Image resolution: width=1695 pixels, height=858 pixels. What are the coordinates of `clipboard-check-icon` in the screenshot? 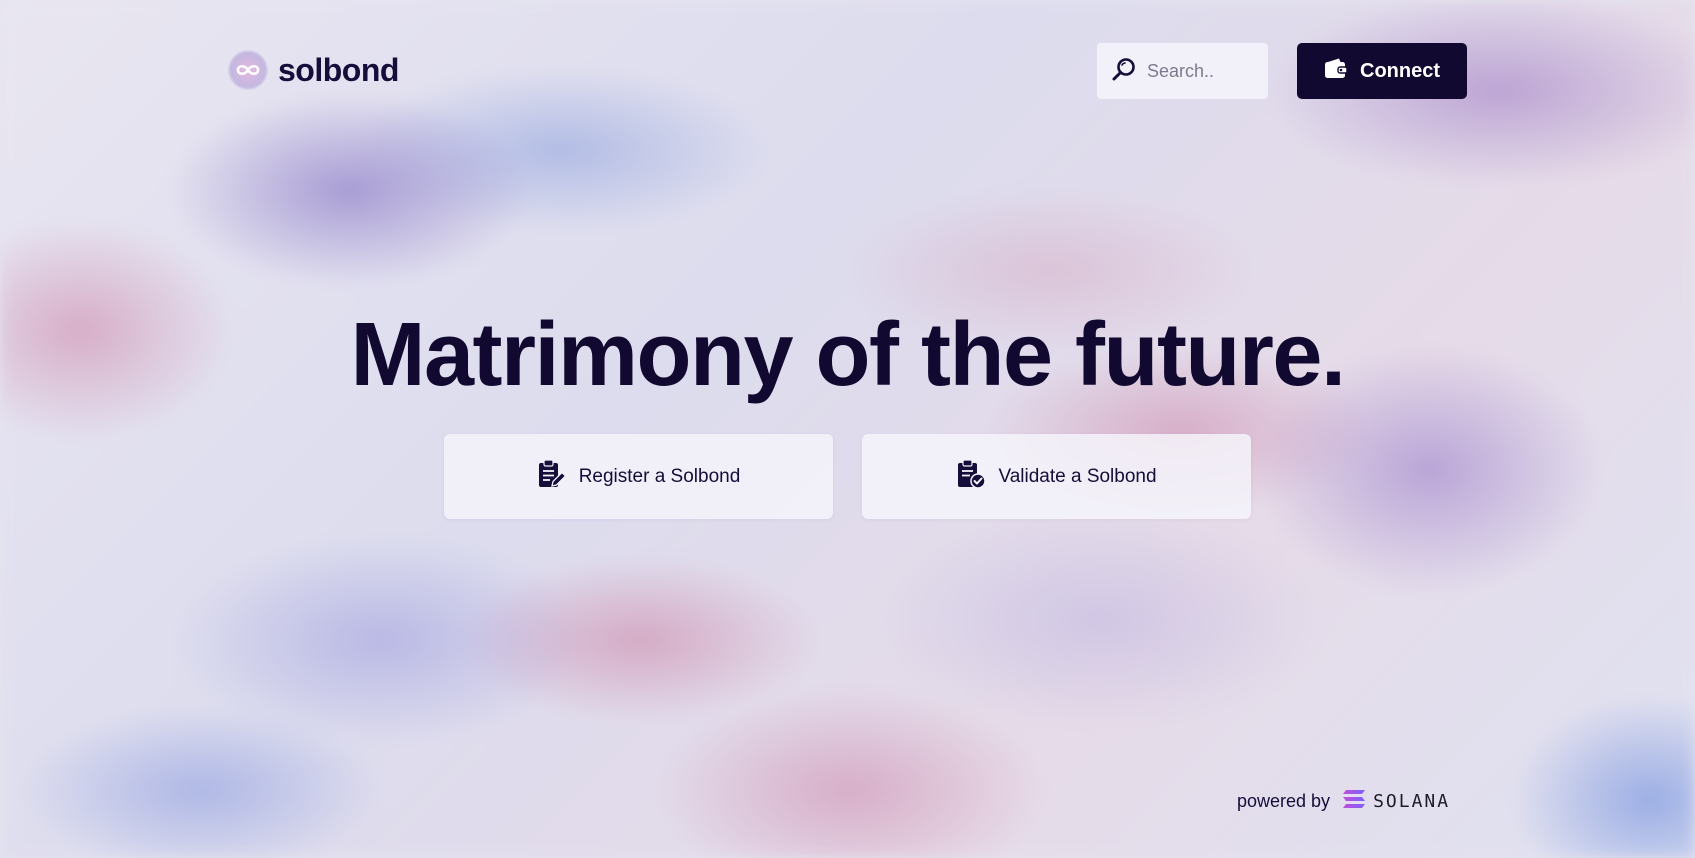 It's located at (971, 476).